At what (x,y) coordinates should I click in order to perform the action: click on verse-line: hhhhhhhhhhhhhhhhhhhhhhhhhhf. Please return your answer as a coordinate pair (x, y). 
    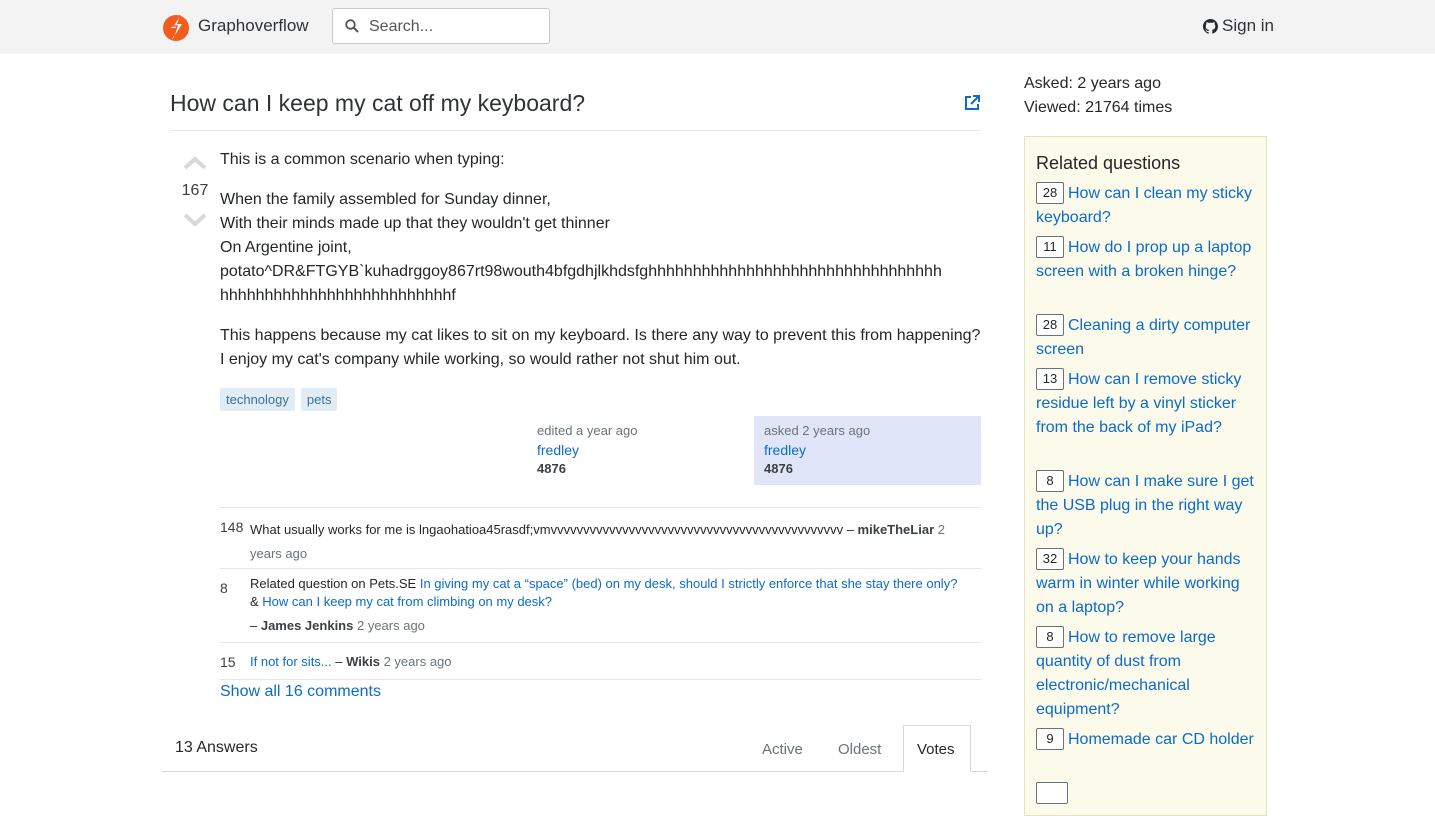
    Looking at the image, I should click on (338, 295).